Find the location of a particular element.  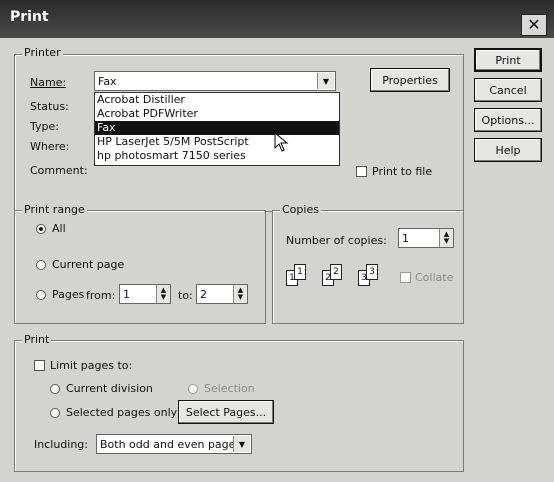

page-icon: 2 is located at coordinates (336, 272).